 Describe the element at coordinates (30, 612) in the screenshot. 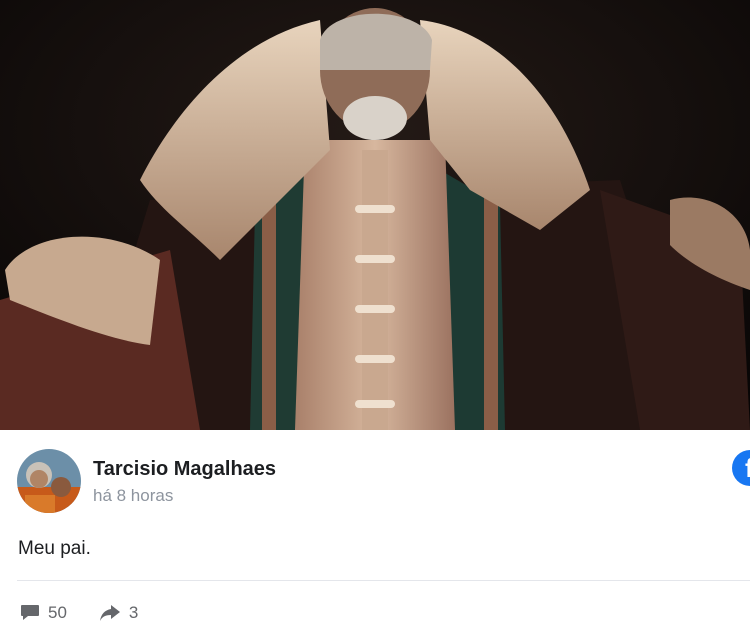

I see `comment-icon` at that location.